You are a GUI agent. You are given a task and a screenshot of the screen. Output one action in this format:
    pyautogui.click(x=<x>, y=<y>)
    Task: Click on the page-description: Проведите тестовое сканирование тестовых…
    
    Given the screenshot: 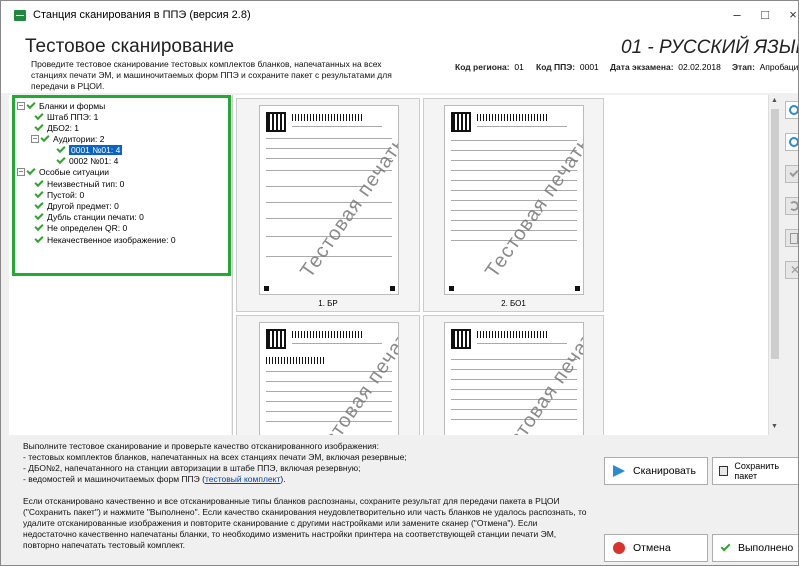 What is the action you would take?
    pyautogui.click(x=211, y=75)
    